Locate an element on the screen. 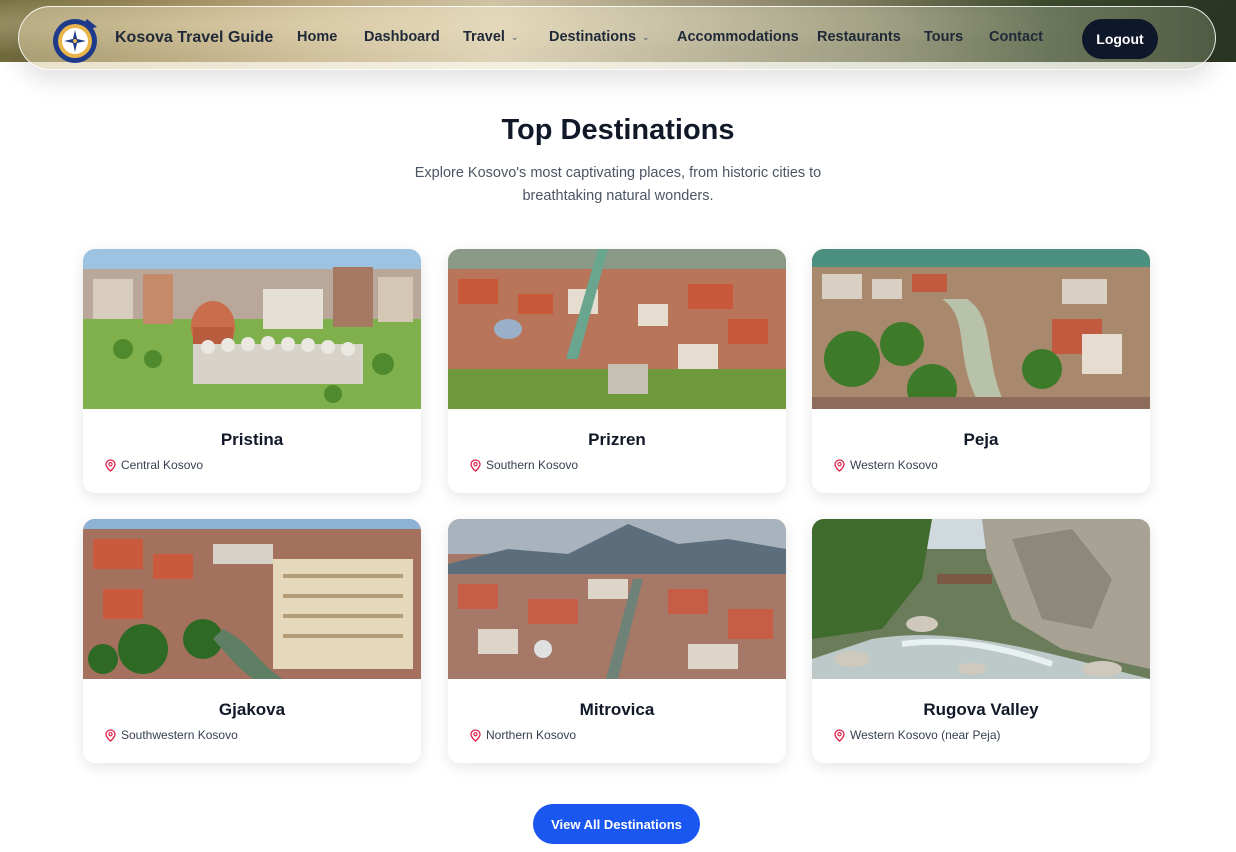 The width and height of the screenshot is (1236, 852). destination-location: Southwestern Kosovo is located at coordinates (171, 735).